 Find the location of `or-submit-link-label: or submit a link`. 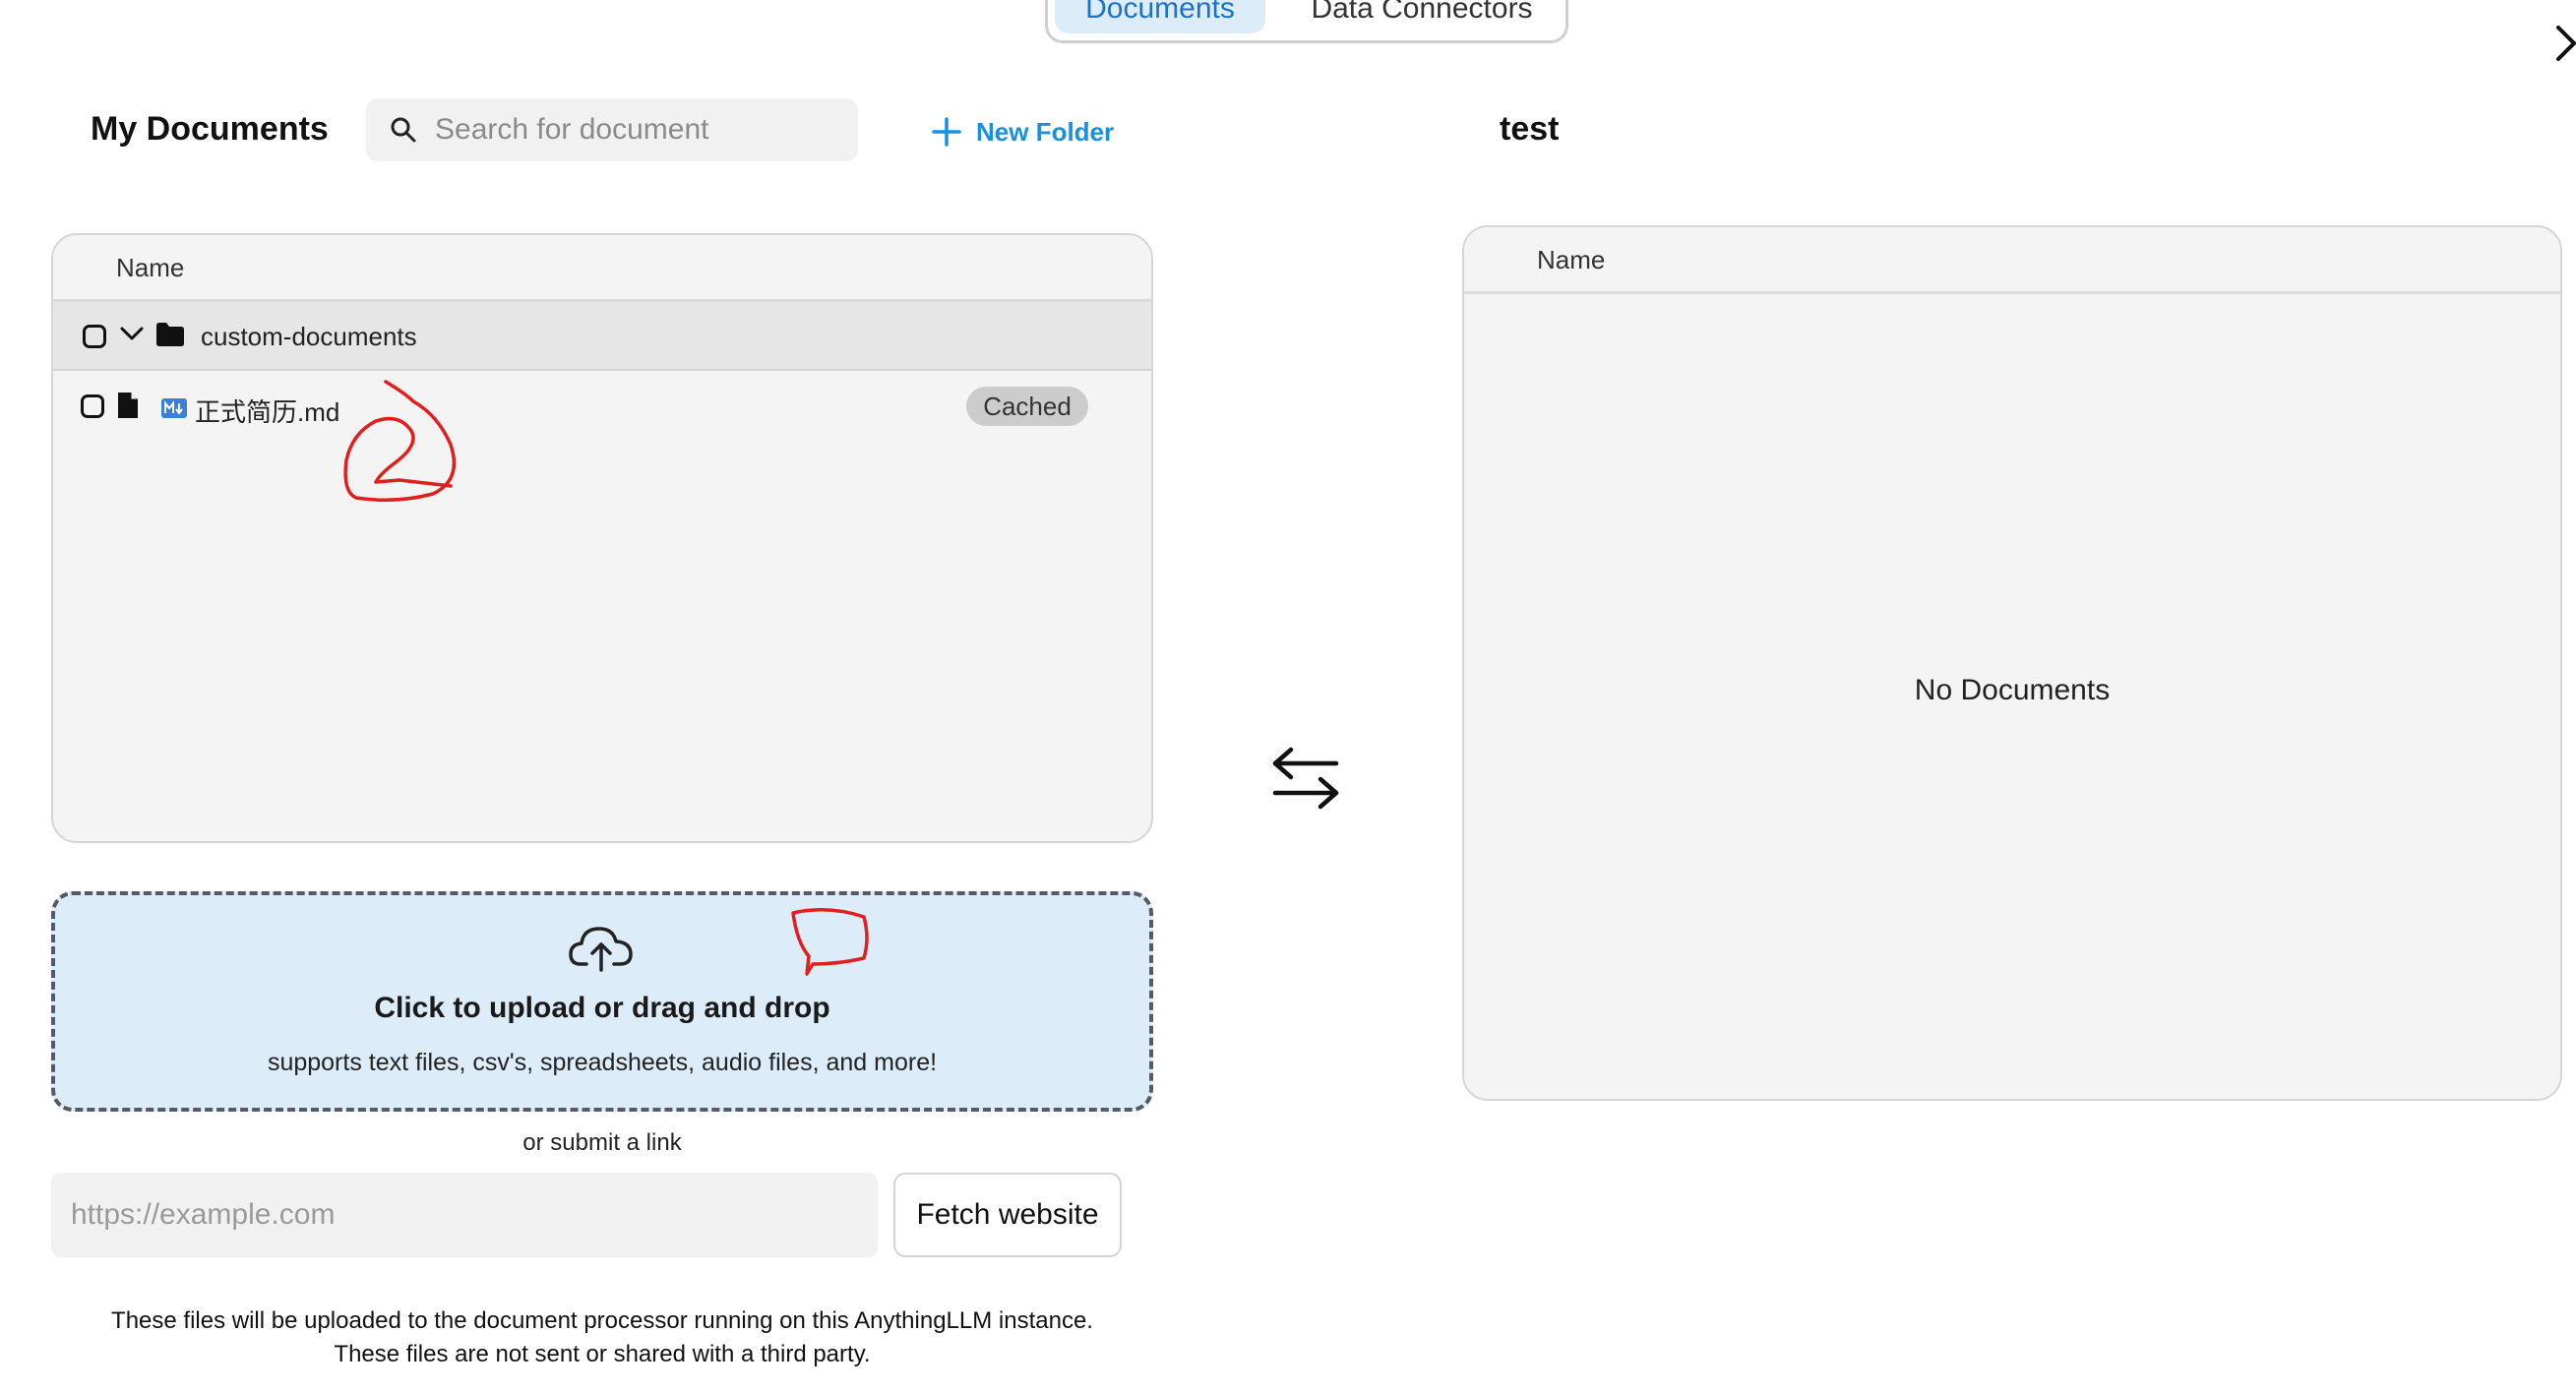

or-submit-link-label: or submit a link is located at coordinates (602, 1142).